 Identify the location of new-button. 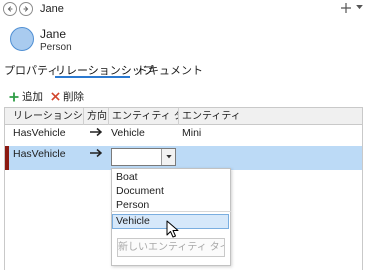
(346, 8).